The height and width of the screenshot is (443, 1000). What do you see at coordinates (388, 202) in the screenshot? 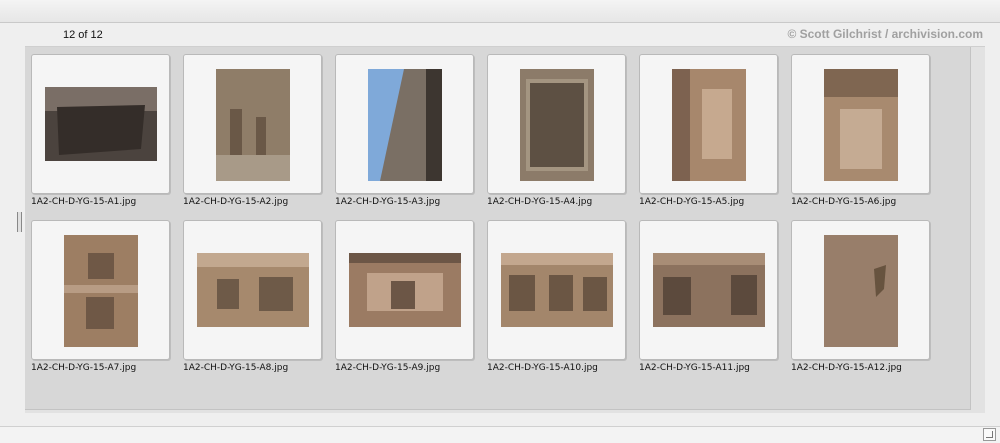
I see `thumbnail-filename: 1A2-CH-D-YG-15-A3.jpg` at bounding box center [388, 202].